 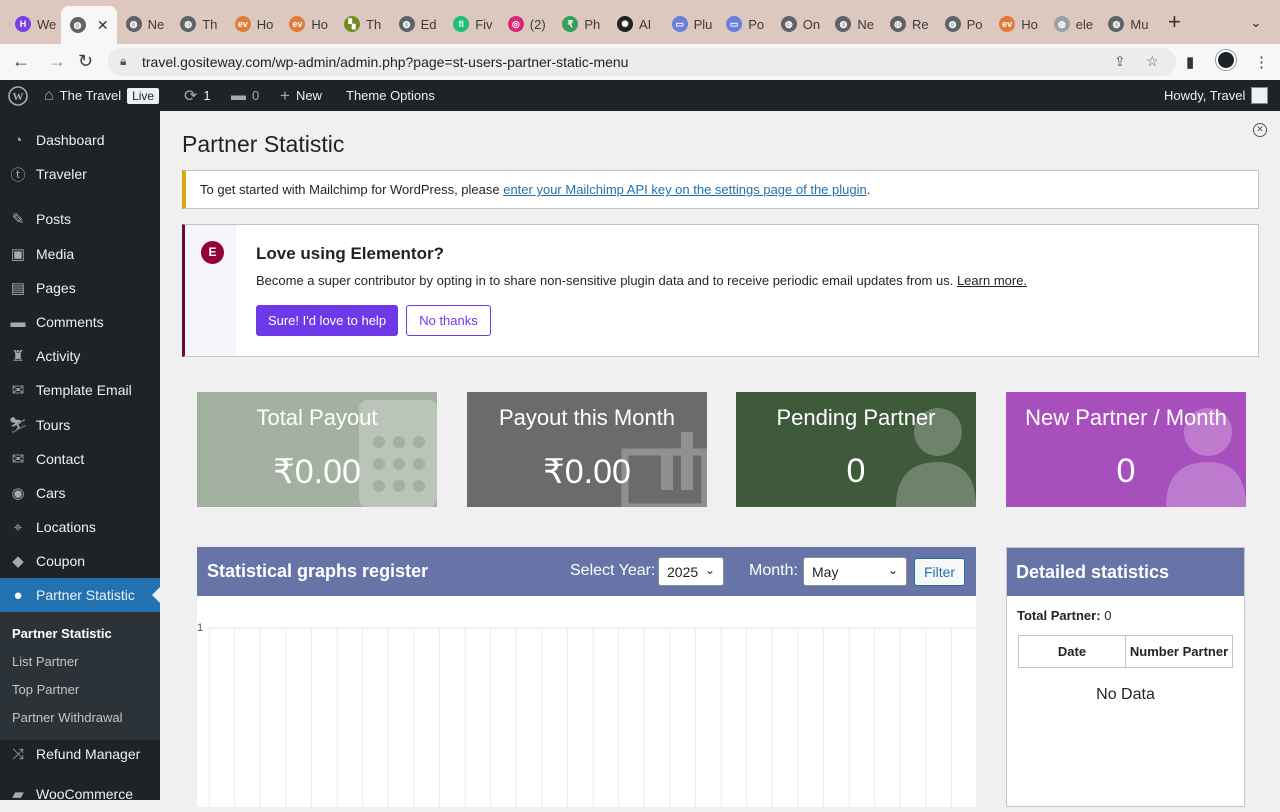 What do you see at coordinates (428, 24) in the screenshot?
I see `tab-label: Ed` at bounding box center [428, 24].